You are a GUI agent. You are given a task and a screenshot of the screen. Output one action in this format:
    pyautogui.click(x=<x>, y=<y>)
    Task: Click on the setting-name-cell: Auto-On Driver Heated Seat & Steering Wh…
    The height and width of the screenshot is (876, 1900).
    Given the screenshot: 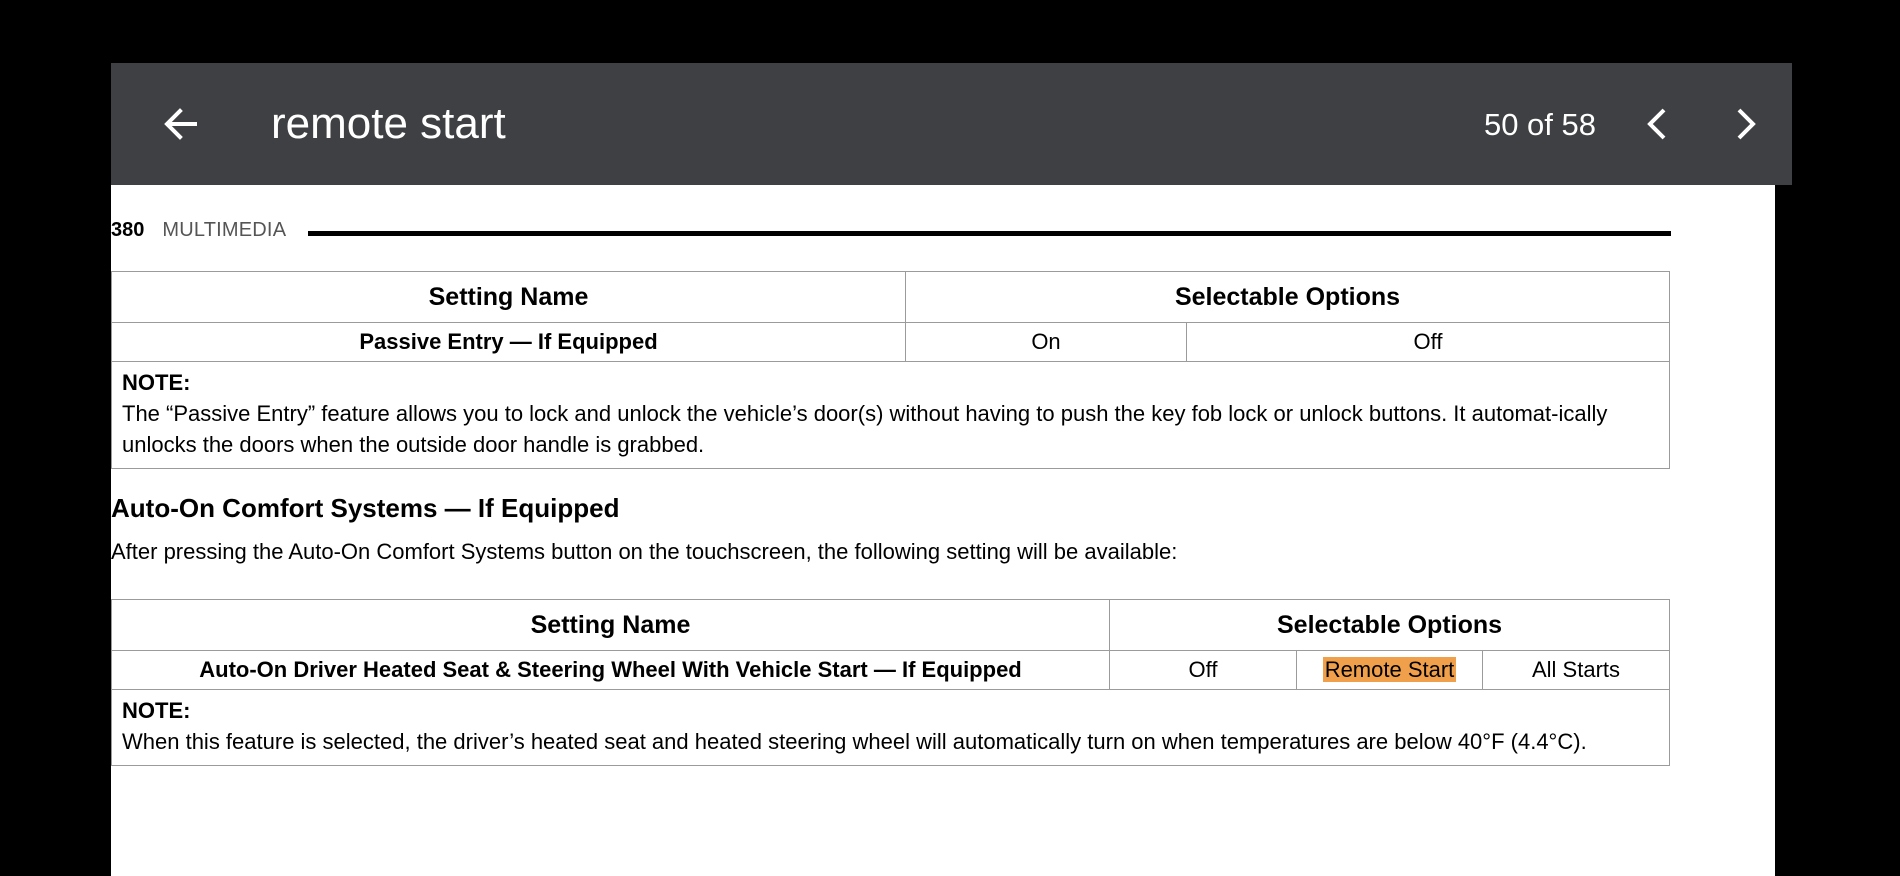 What is the action you would take?
    pyautogui.click(x=610, y=670)
    